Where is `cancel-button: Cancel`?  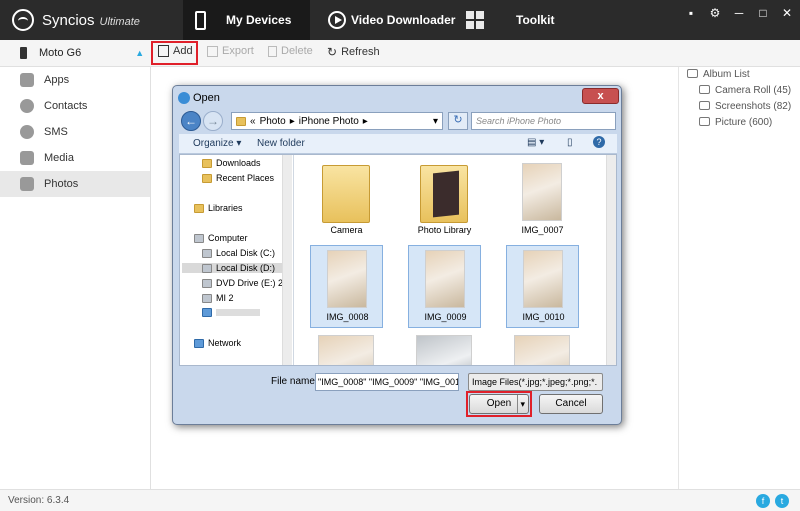
cancel-button: Cancel is located at coordinates (571, 404).